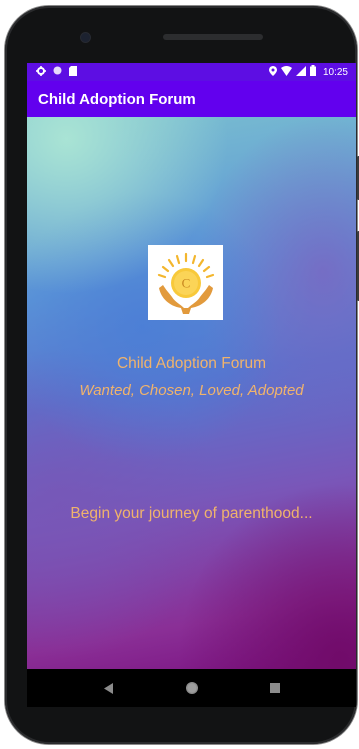  I want to click on front-camera, so click(85, 37).